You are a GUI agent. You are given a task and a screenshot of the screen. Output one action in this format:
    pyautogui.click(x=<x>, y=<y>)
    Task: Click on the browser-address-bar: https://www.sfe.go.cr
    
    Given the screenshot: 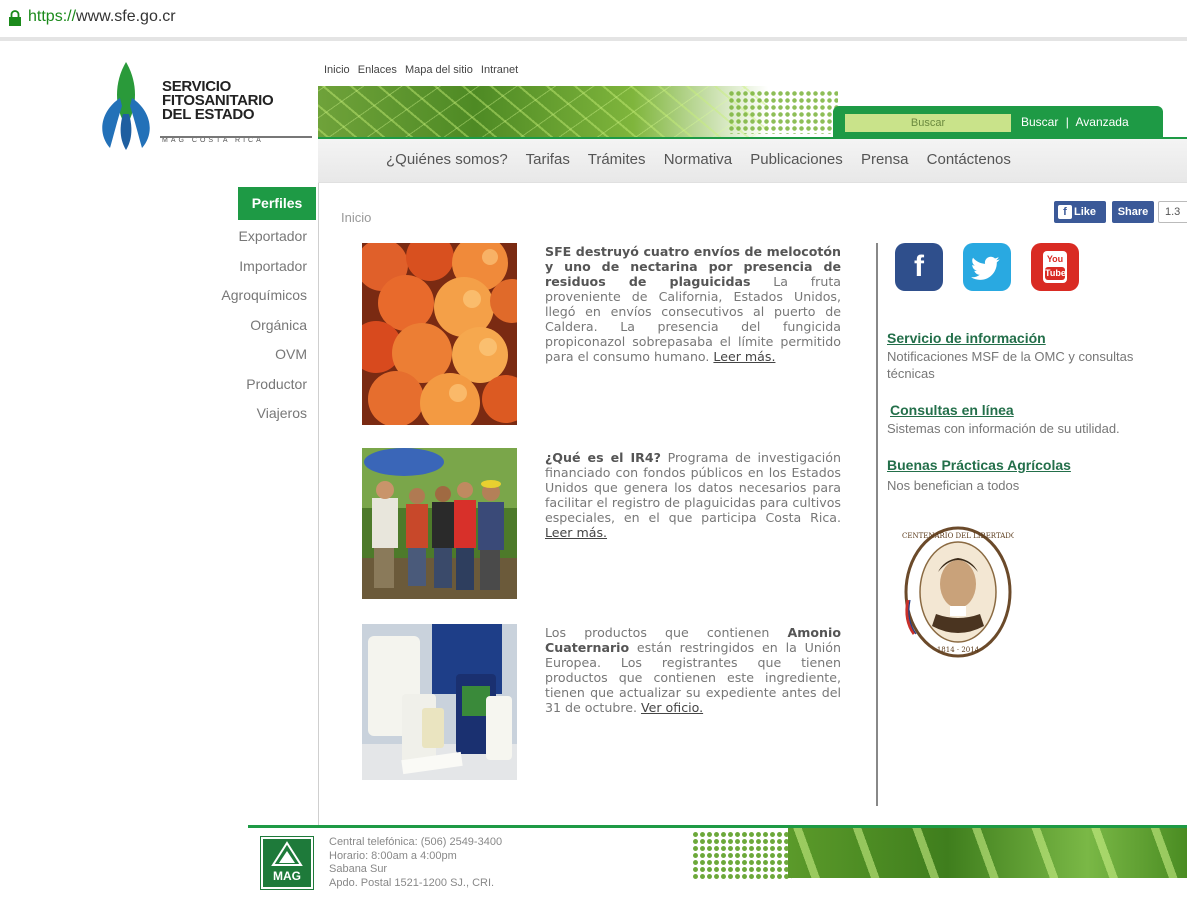 What is the action you would take?
    pyautogui.click(x=593, y=20)
    